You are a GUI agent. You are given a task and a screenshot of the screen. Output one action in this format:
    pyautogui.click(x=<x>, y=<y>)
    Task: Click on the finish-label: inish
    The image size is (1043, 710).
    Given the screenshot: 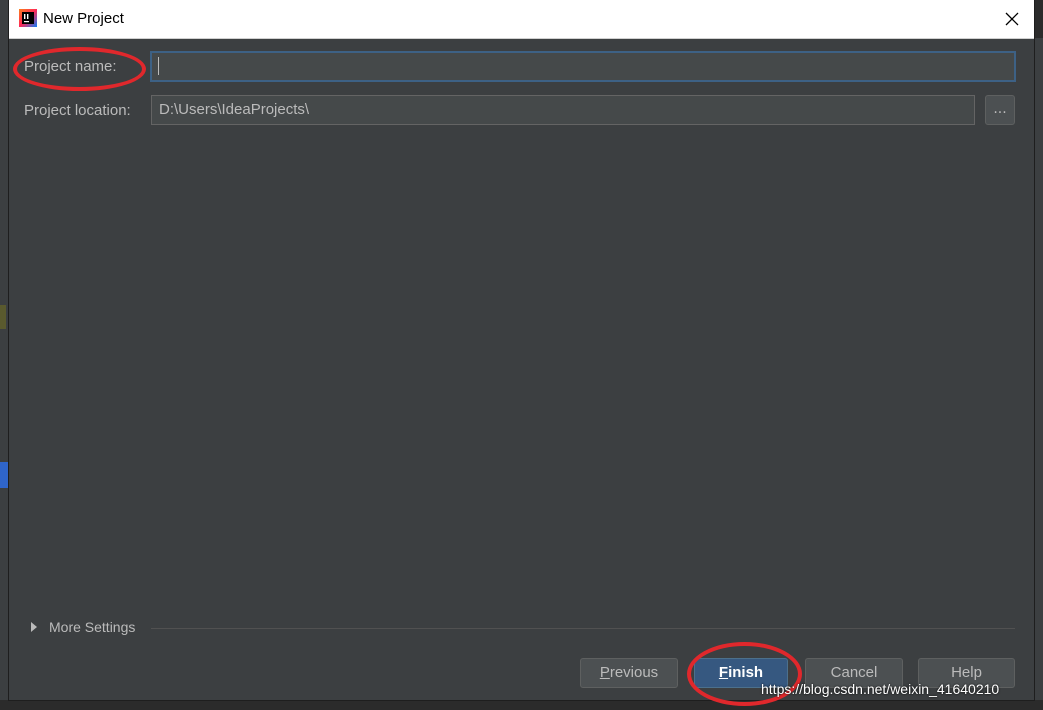 What is the action you would take?
    pyautogui.click(x=746, y=672)
    